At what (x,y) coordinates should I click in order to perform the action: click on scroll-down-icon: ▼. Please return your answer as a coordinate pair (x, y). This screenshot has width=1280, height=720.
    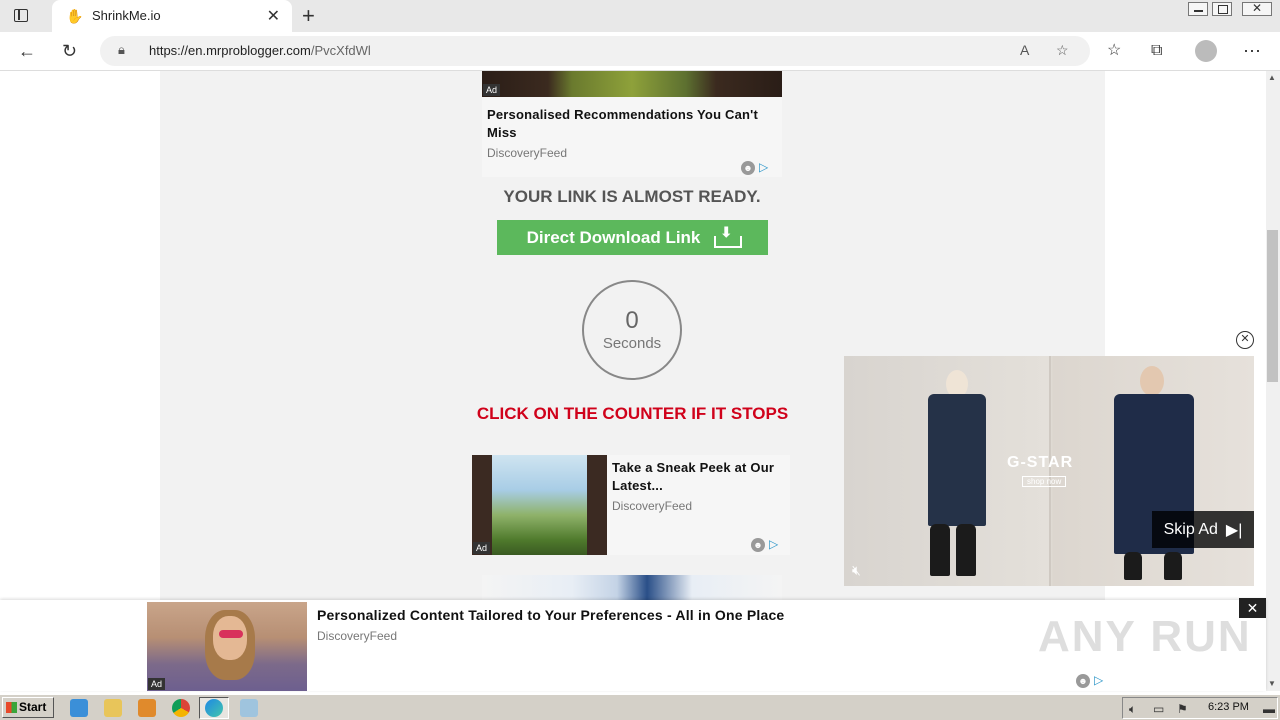
    Looking at the image, I should click on (1272, 683).